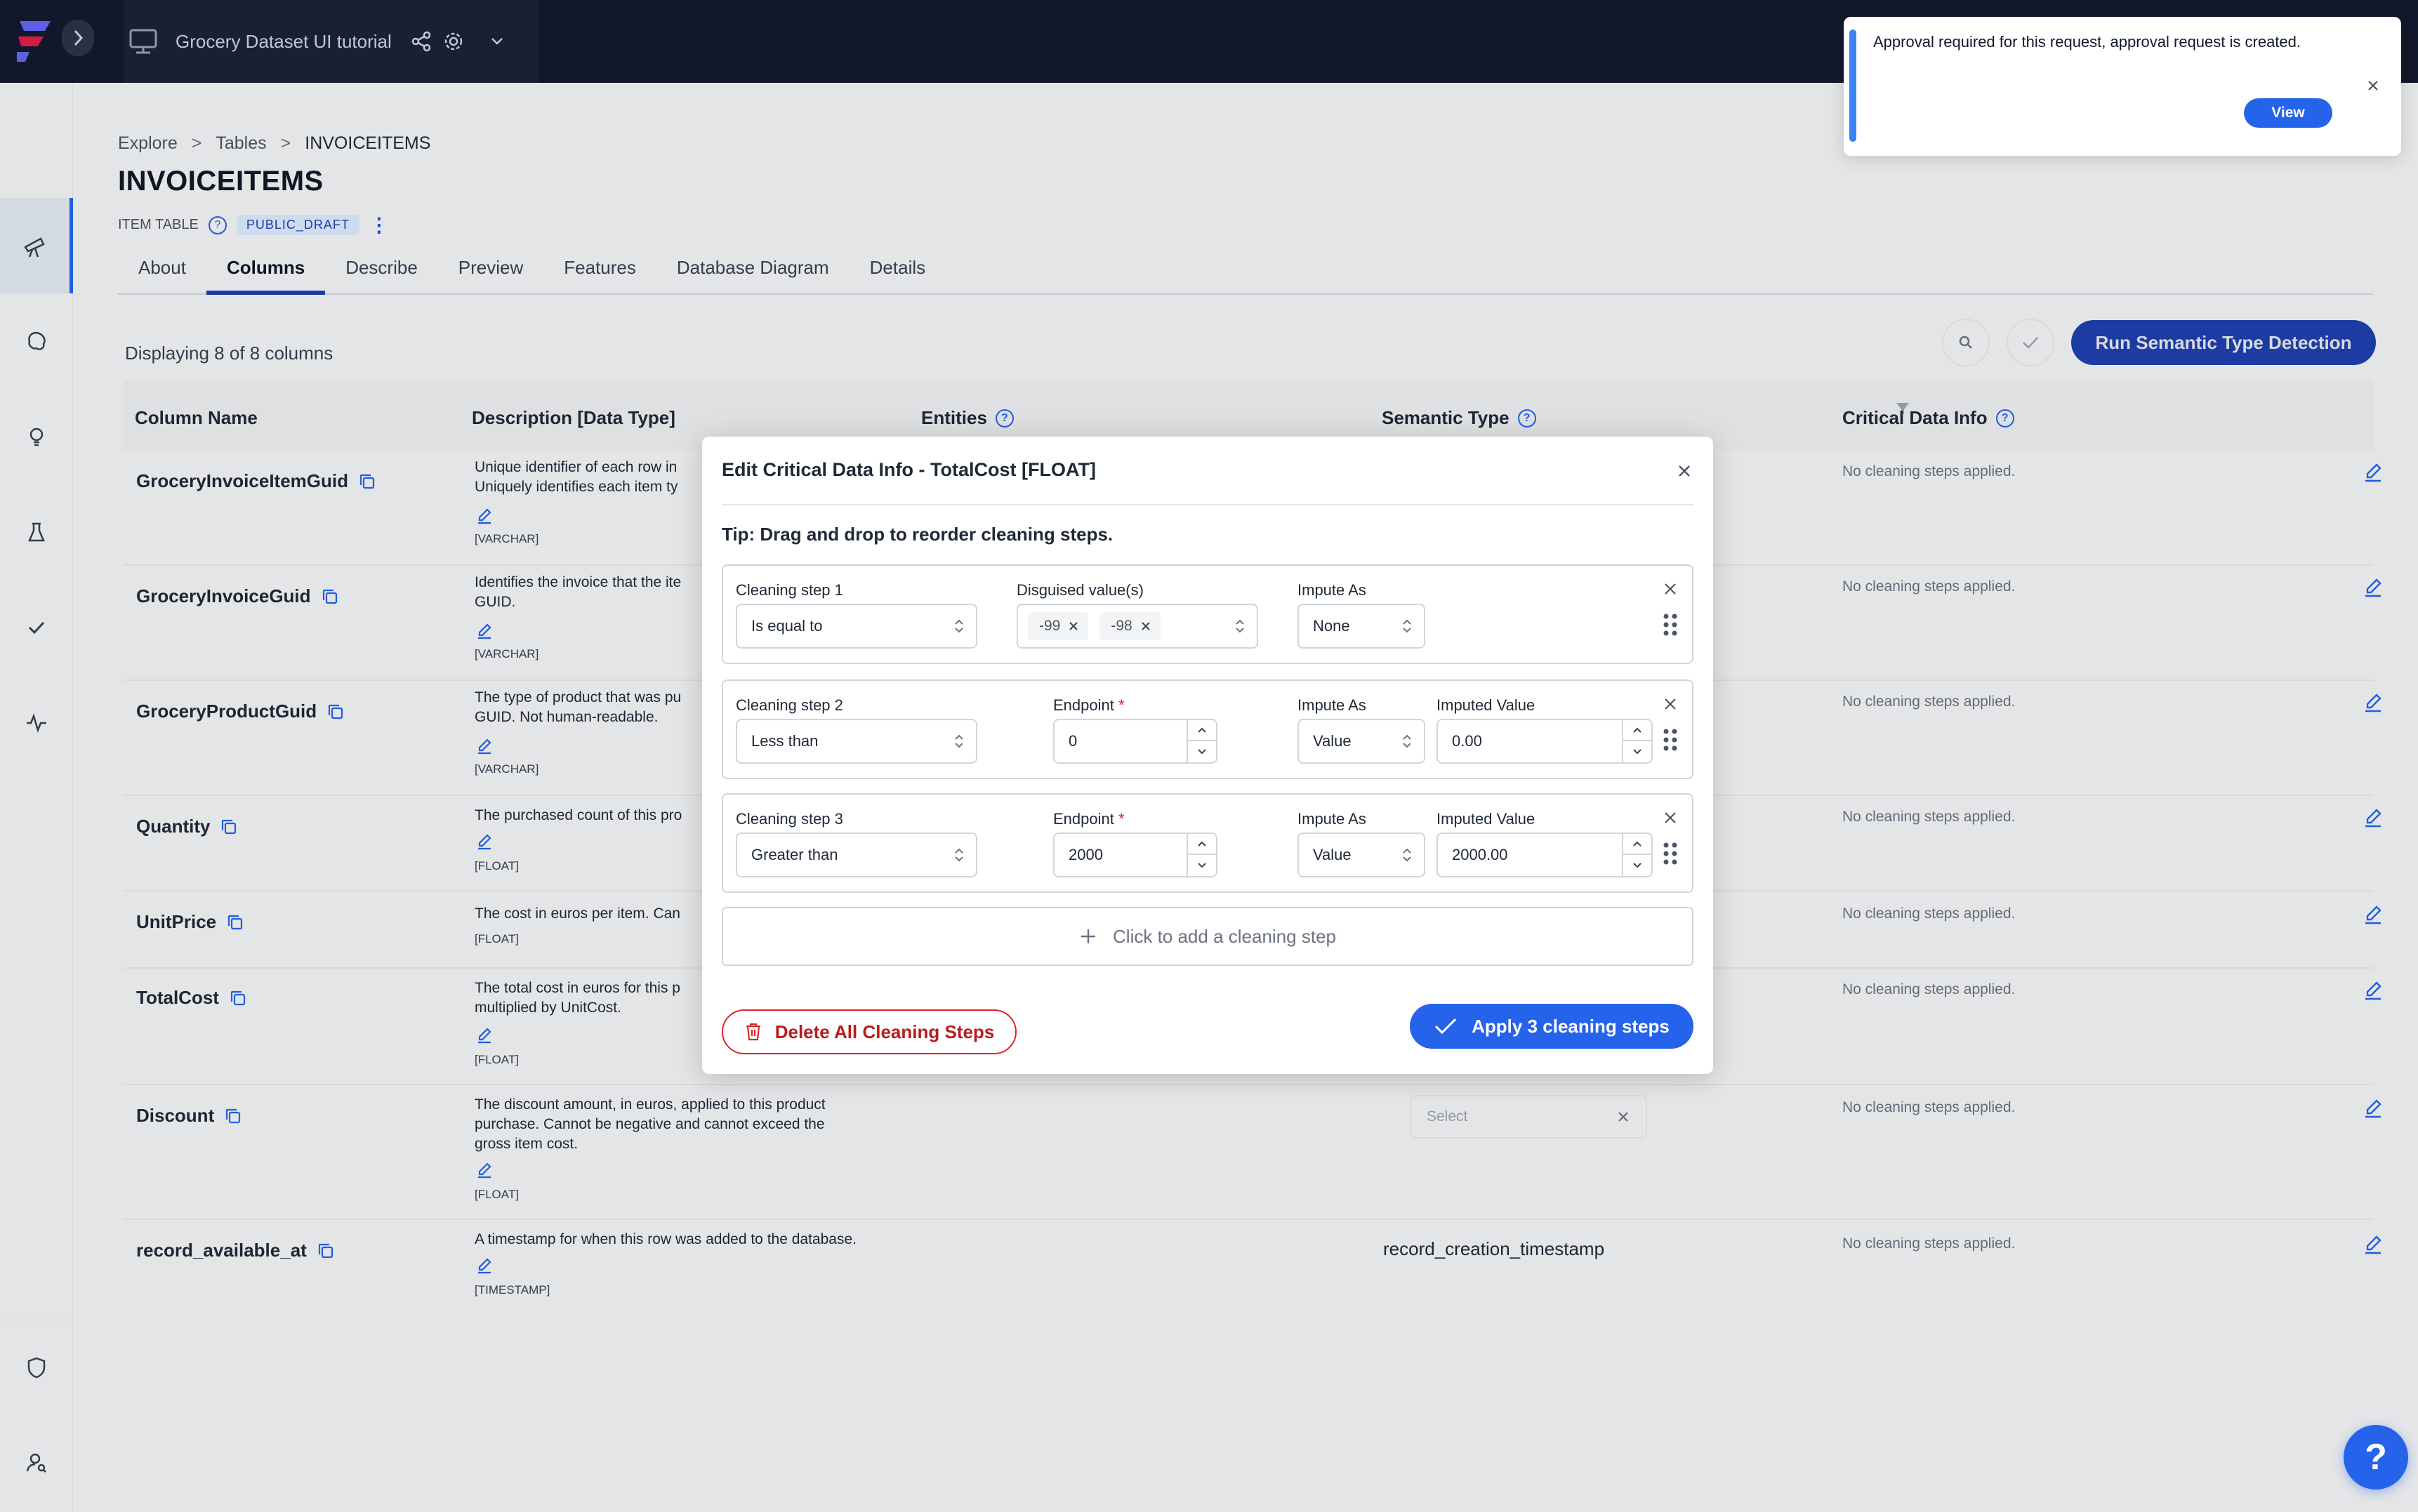 This screenshot has width=2418, height=1512. What do you see at coordinates (256, 481) in the screenshot?
I see `column-name: GroceryInvoiceItemGuid` at bounding box center [256, 481].